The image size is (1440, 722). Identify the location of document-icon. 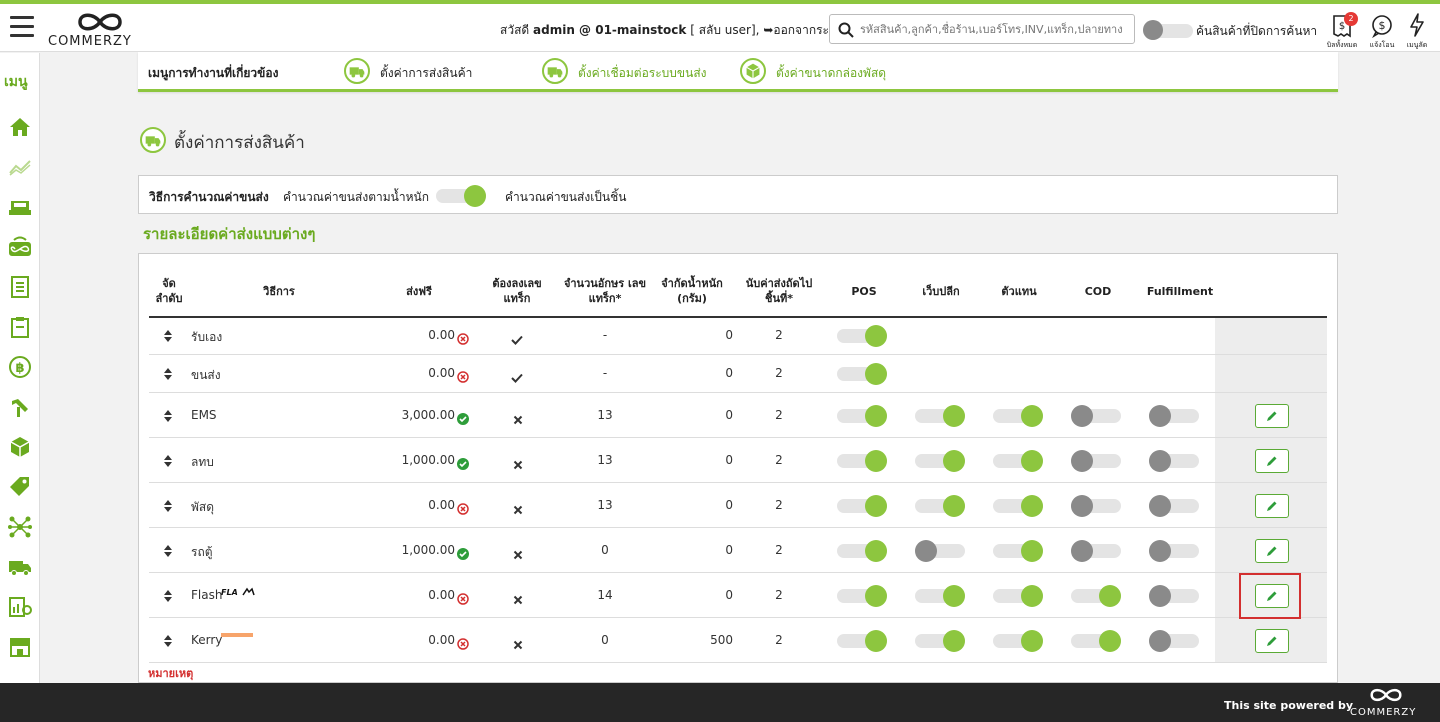
(20, 287).